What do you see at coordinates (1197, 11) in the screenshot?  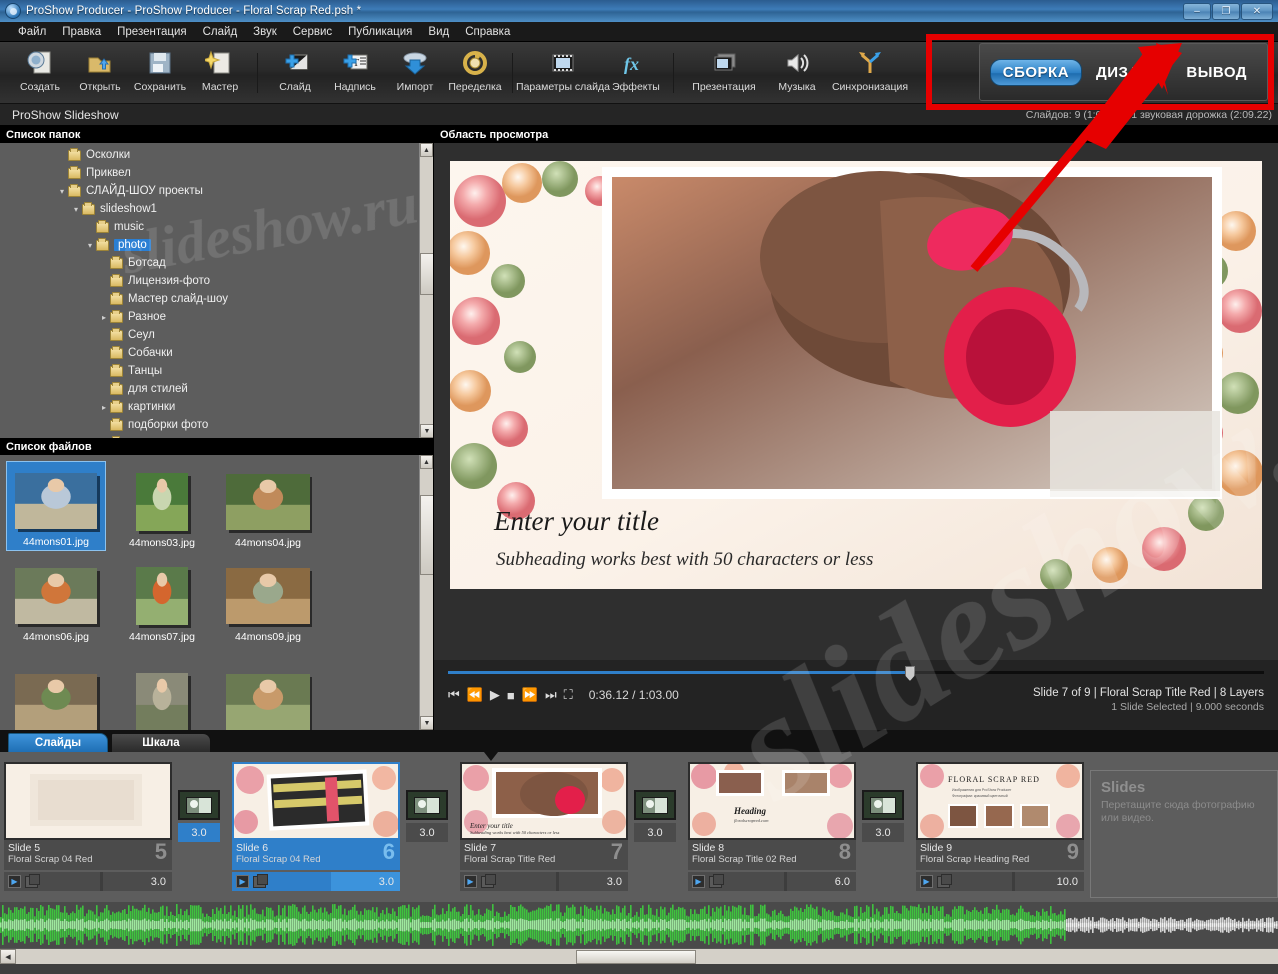 I see `minimize-button: –` at bounding box center [1197, 11].